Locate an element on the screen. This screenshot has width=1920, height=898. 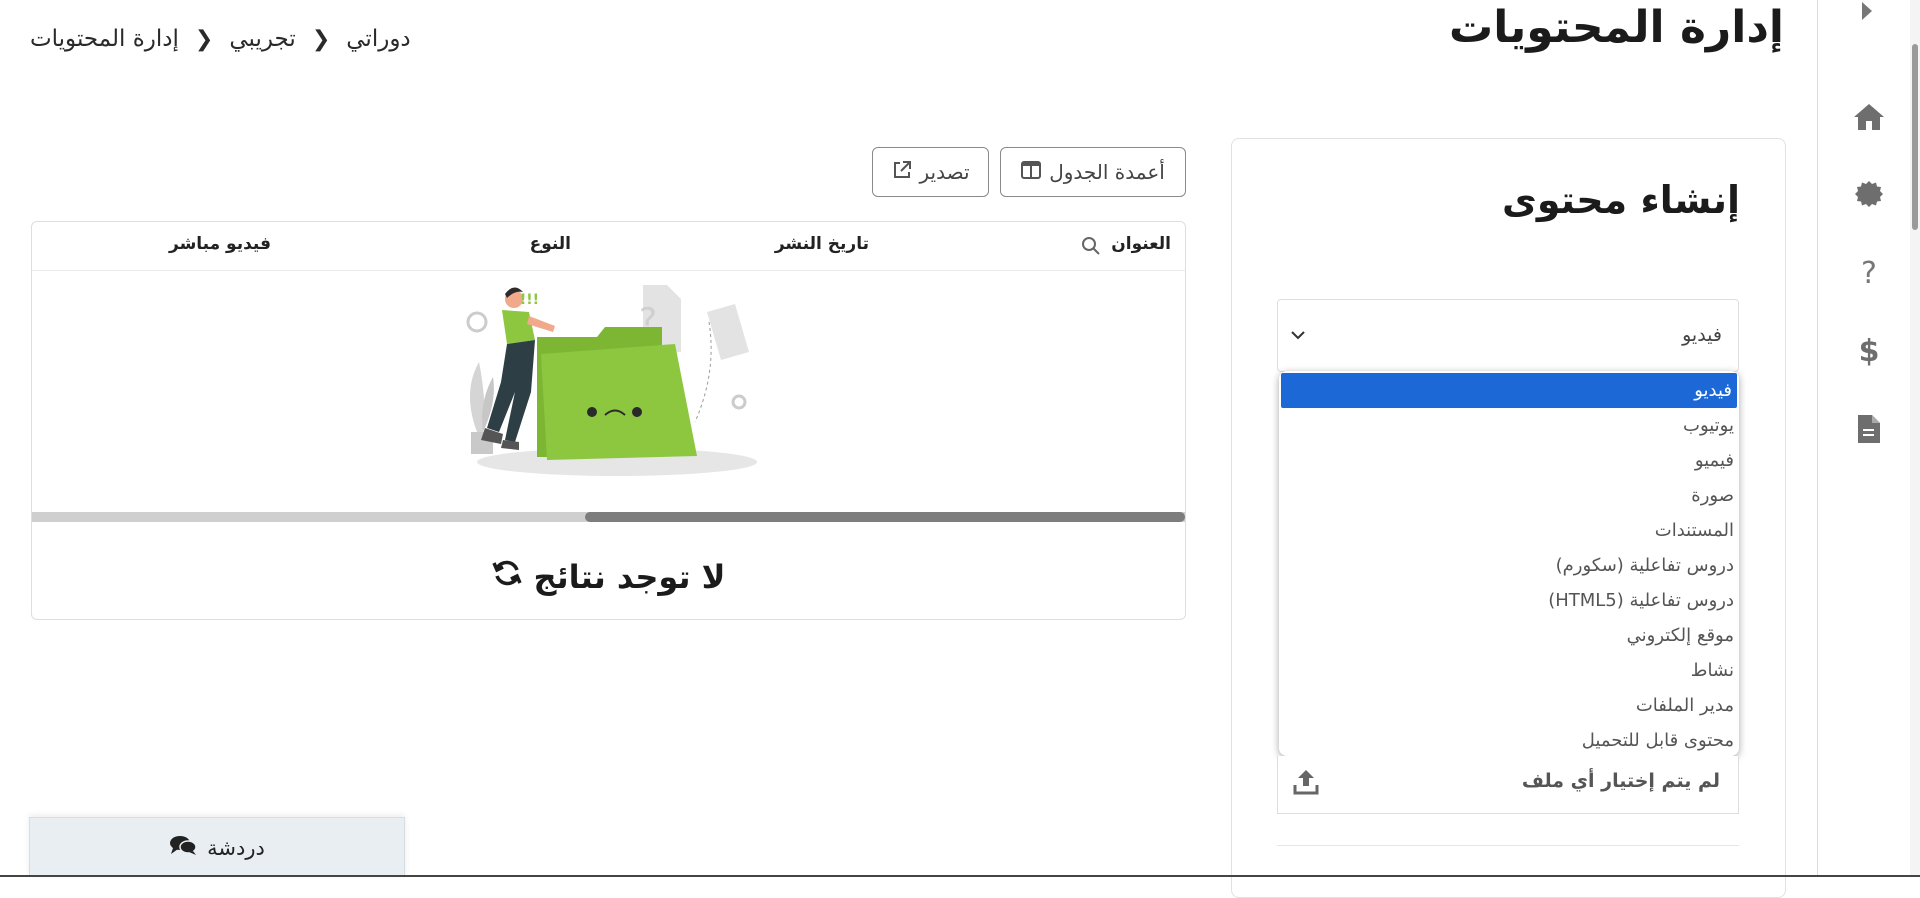
empty-state-text: لا توجد نتائج is located at coordinates (630, 577).